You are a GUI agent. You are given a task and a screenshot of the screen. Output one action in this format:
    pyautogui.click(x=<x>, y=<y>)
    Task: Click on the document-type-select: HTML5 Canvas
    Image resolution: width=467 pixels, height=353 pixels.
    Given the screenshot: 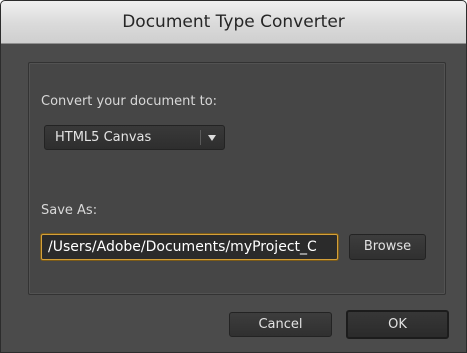 What is the action you would take?
    pyautogui.click(x=134, y=137)
    